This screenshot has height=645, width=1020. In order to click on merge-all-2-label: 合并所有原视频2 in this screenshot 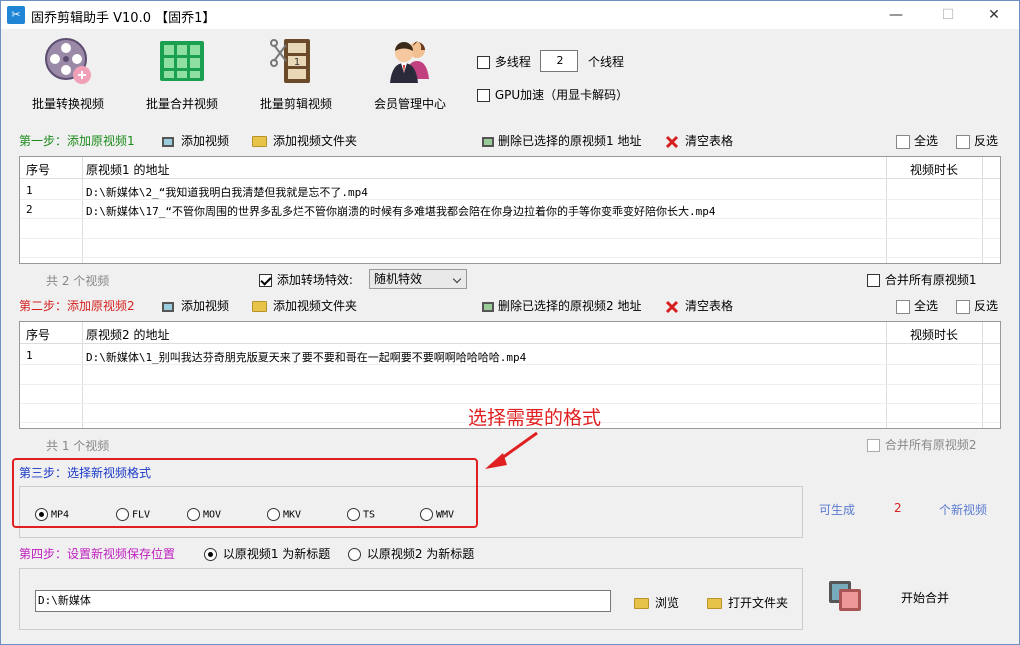, I will do `click(930, 445)`.